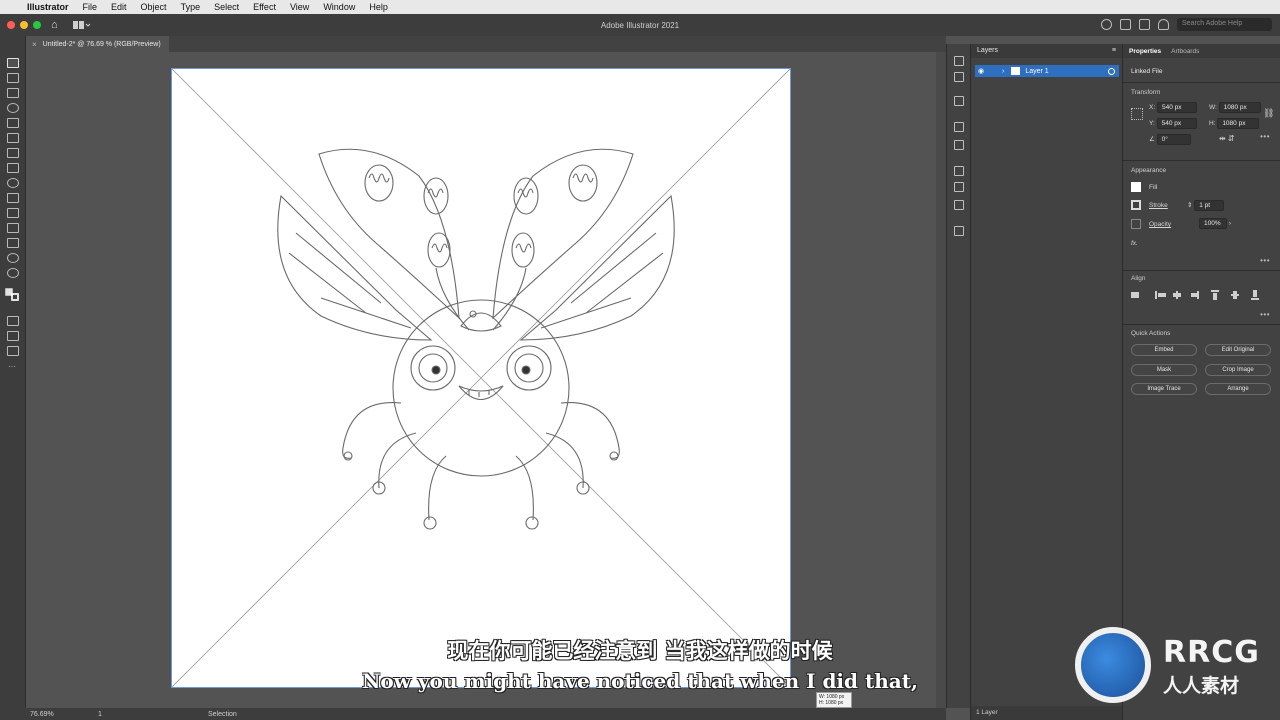 The height and width of the screenshot is (720, 1280). Describe the element at coordinates (1201, 295) in the screenshot. I see `align-icons` at that location.